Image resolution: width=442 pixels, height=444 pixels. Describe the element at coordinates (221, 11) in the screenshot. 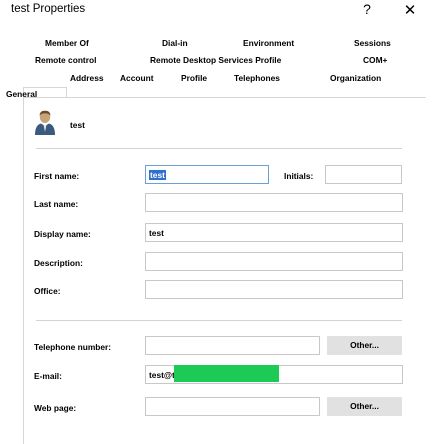

I see `title-bar: test Properties ? ✕` at that location.